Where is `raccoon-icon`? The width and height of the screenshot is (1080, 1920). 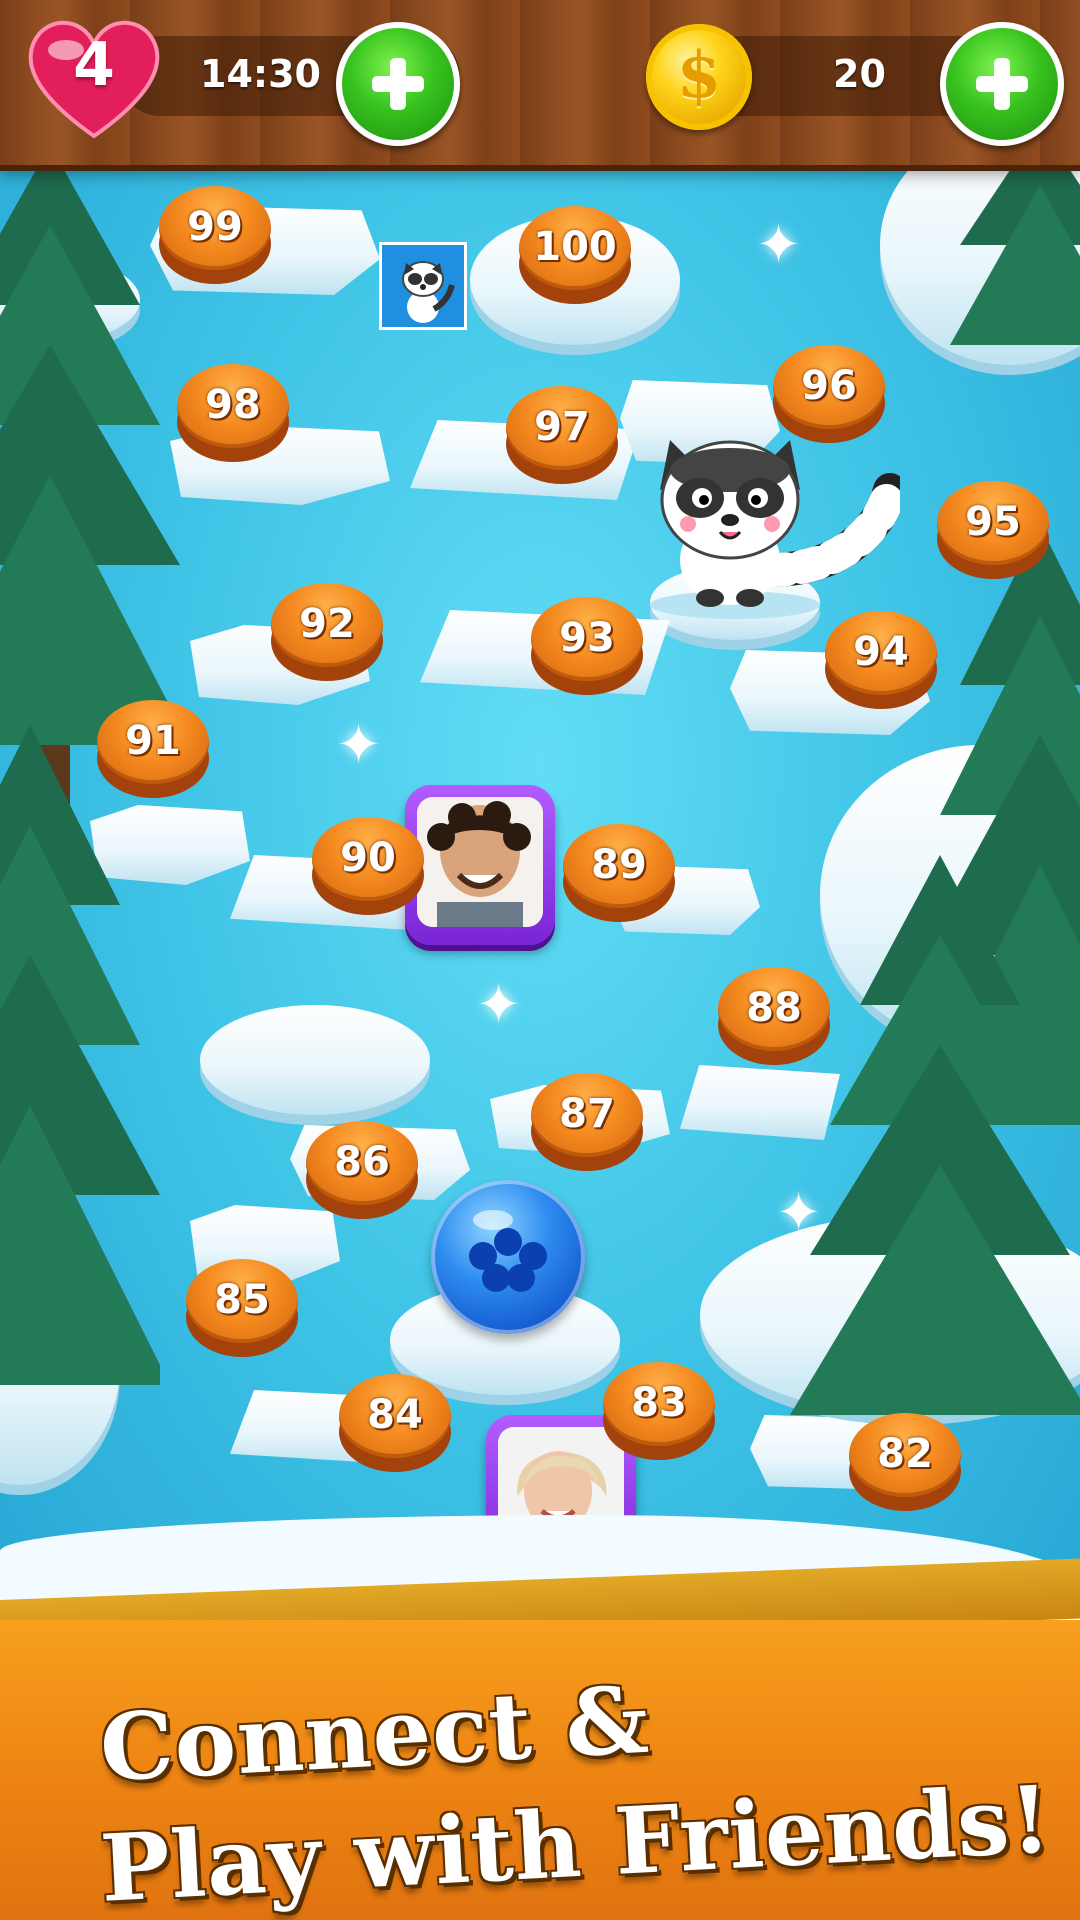
raccoon-icon is located at coordinates (428, 292).